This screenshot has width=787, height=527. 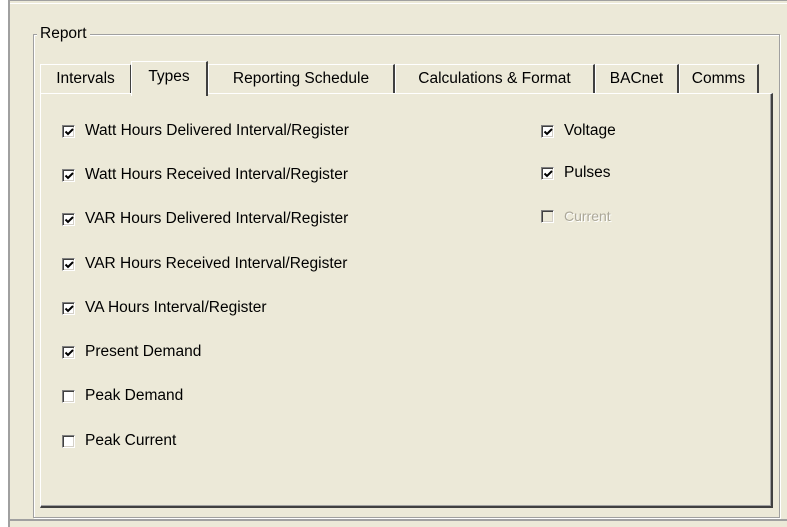 I want to click on pulses-checkbox: Pulses, so click(x=576, y=173).